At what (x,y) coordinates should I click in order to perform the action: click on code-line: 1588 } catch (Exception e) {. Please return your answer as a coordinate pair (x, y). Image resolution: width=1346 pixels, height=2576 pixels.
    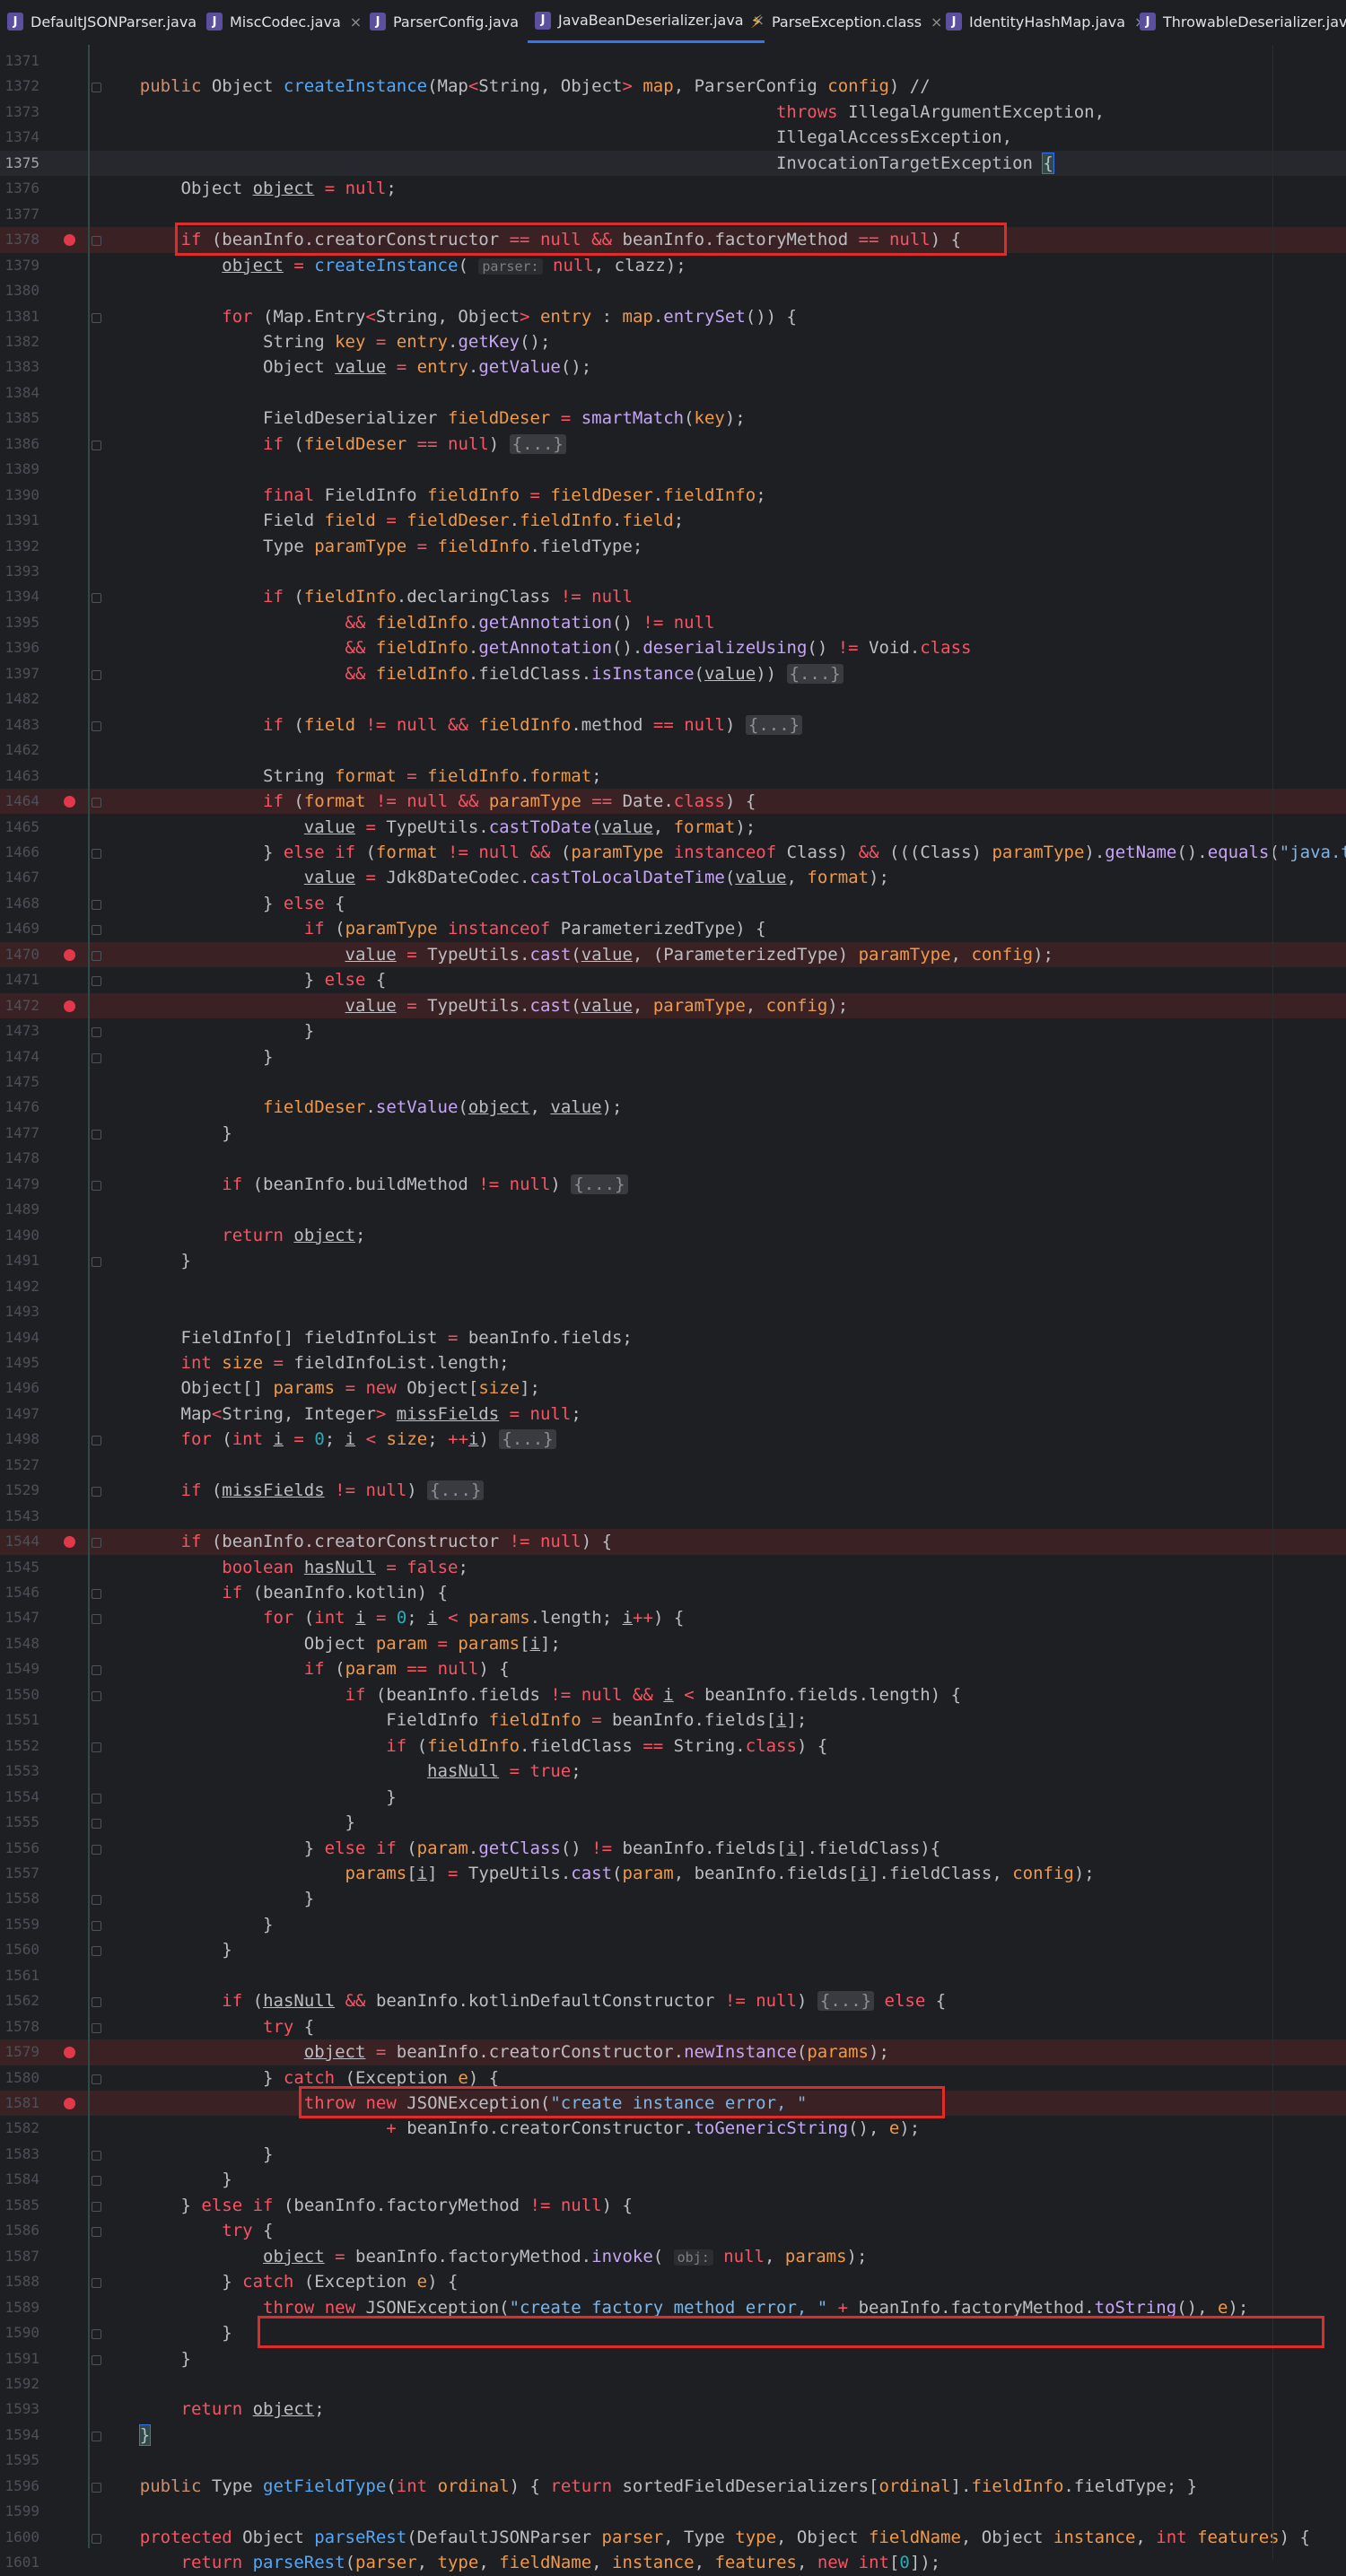
    Looking at the image, I should click on (673, 2281).